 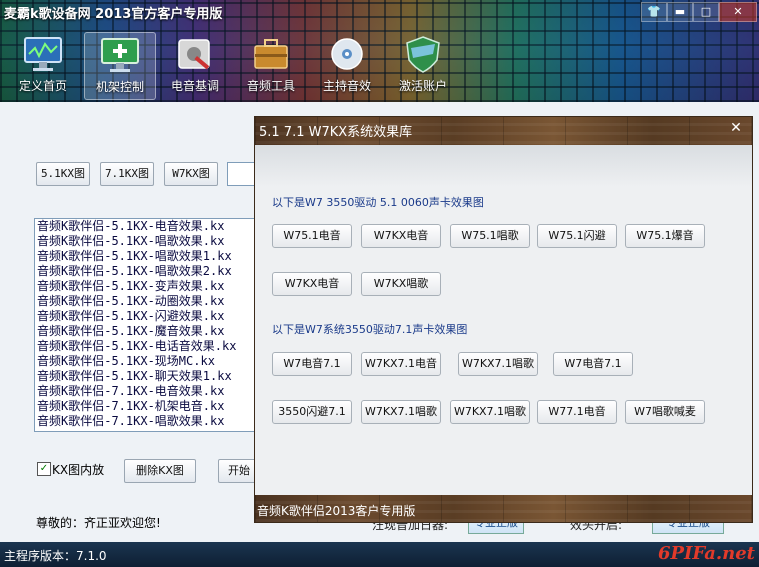 What do you see at coordinates (665, 236) in the screenshot?
I see `effect-button: W75.1爆音` at bounding box center [665, 236].